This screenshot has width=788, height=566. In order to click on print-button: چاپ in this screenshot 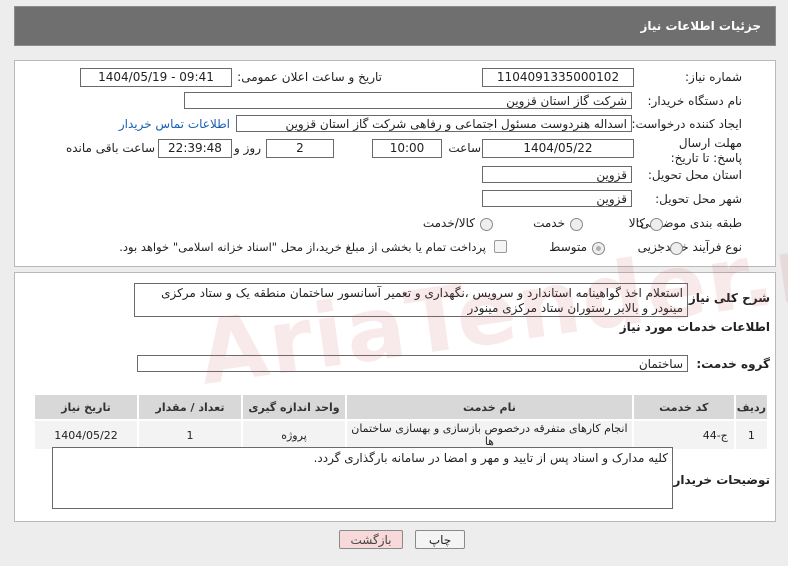, I will do `click(440, 539)`.